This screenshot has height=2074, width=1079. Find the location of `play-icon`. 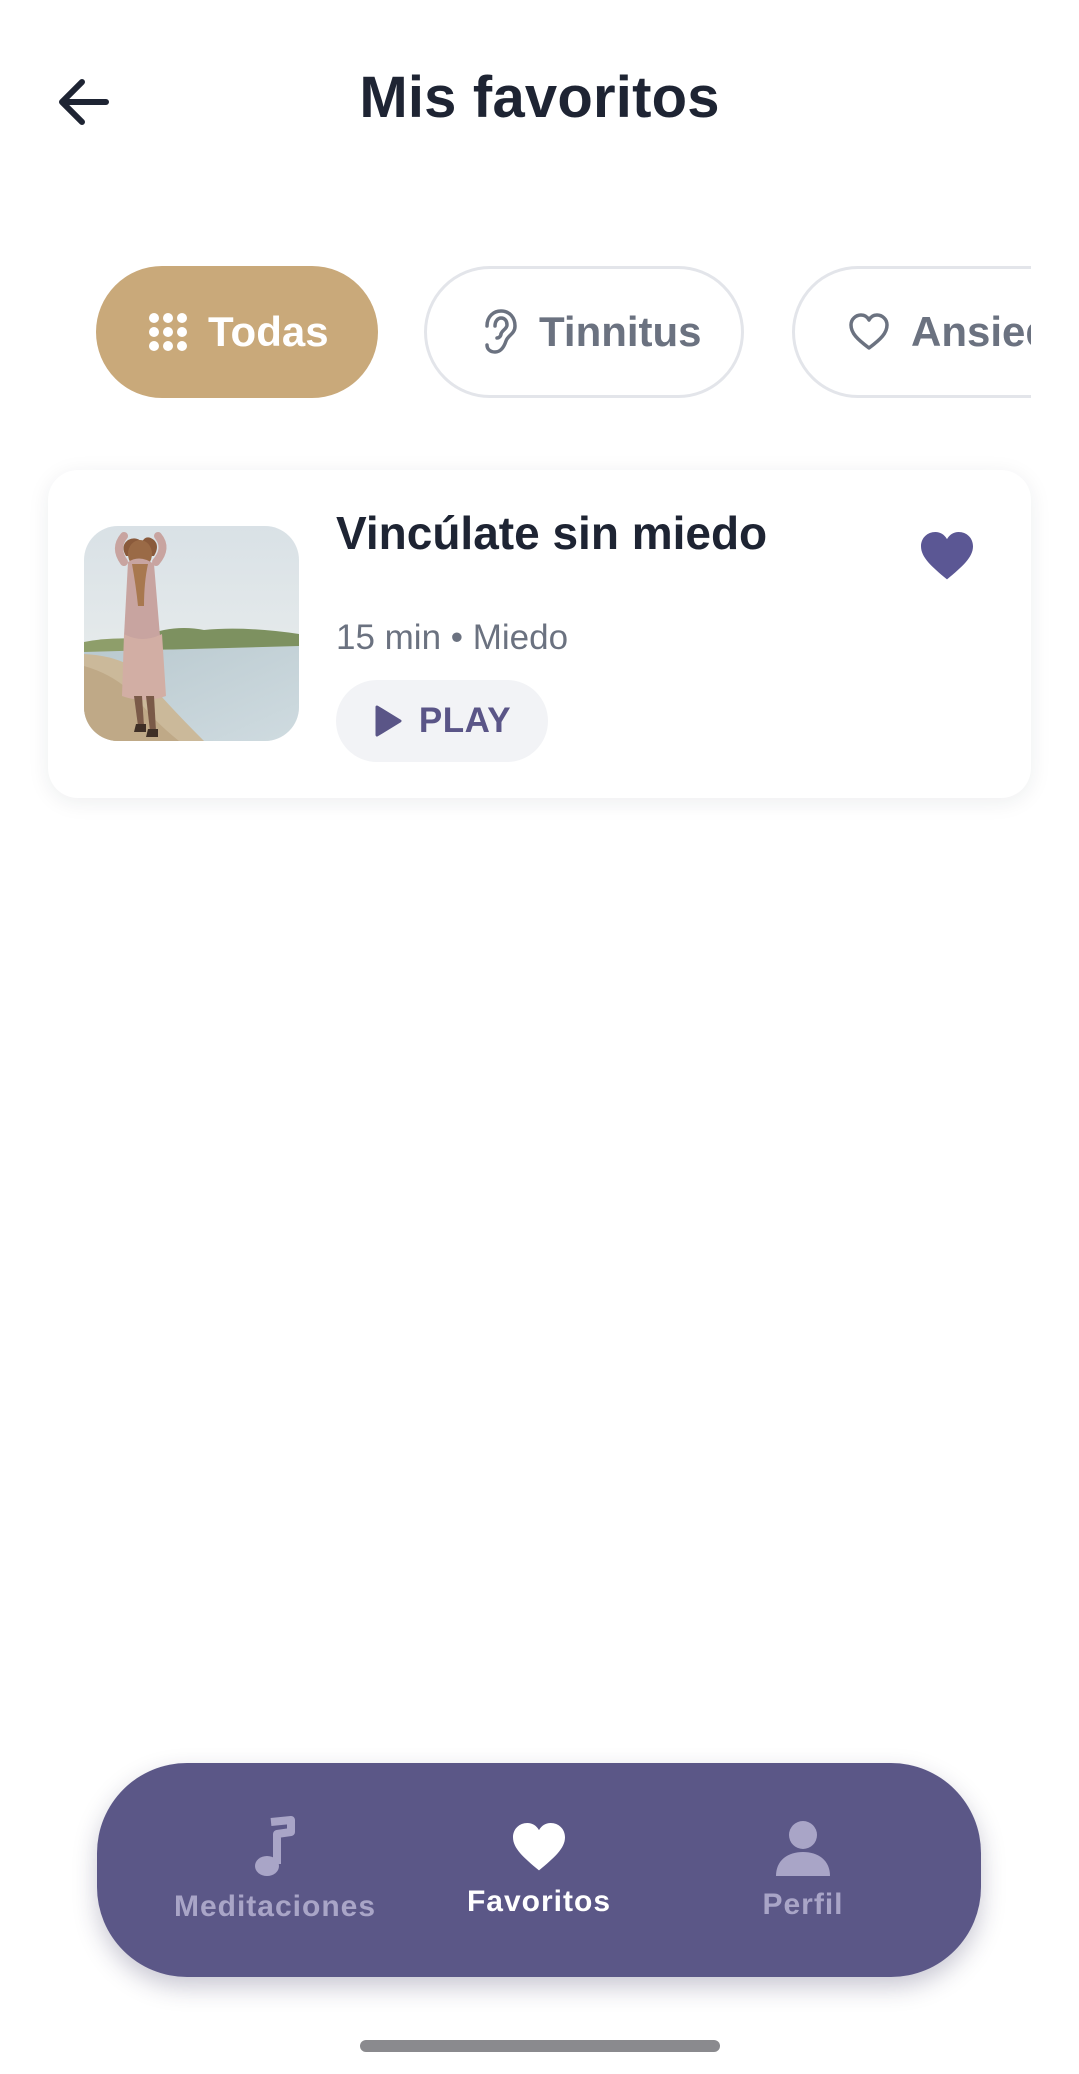

play-icon is located at coordinates (388, 721).